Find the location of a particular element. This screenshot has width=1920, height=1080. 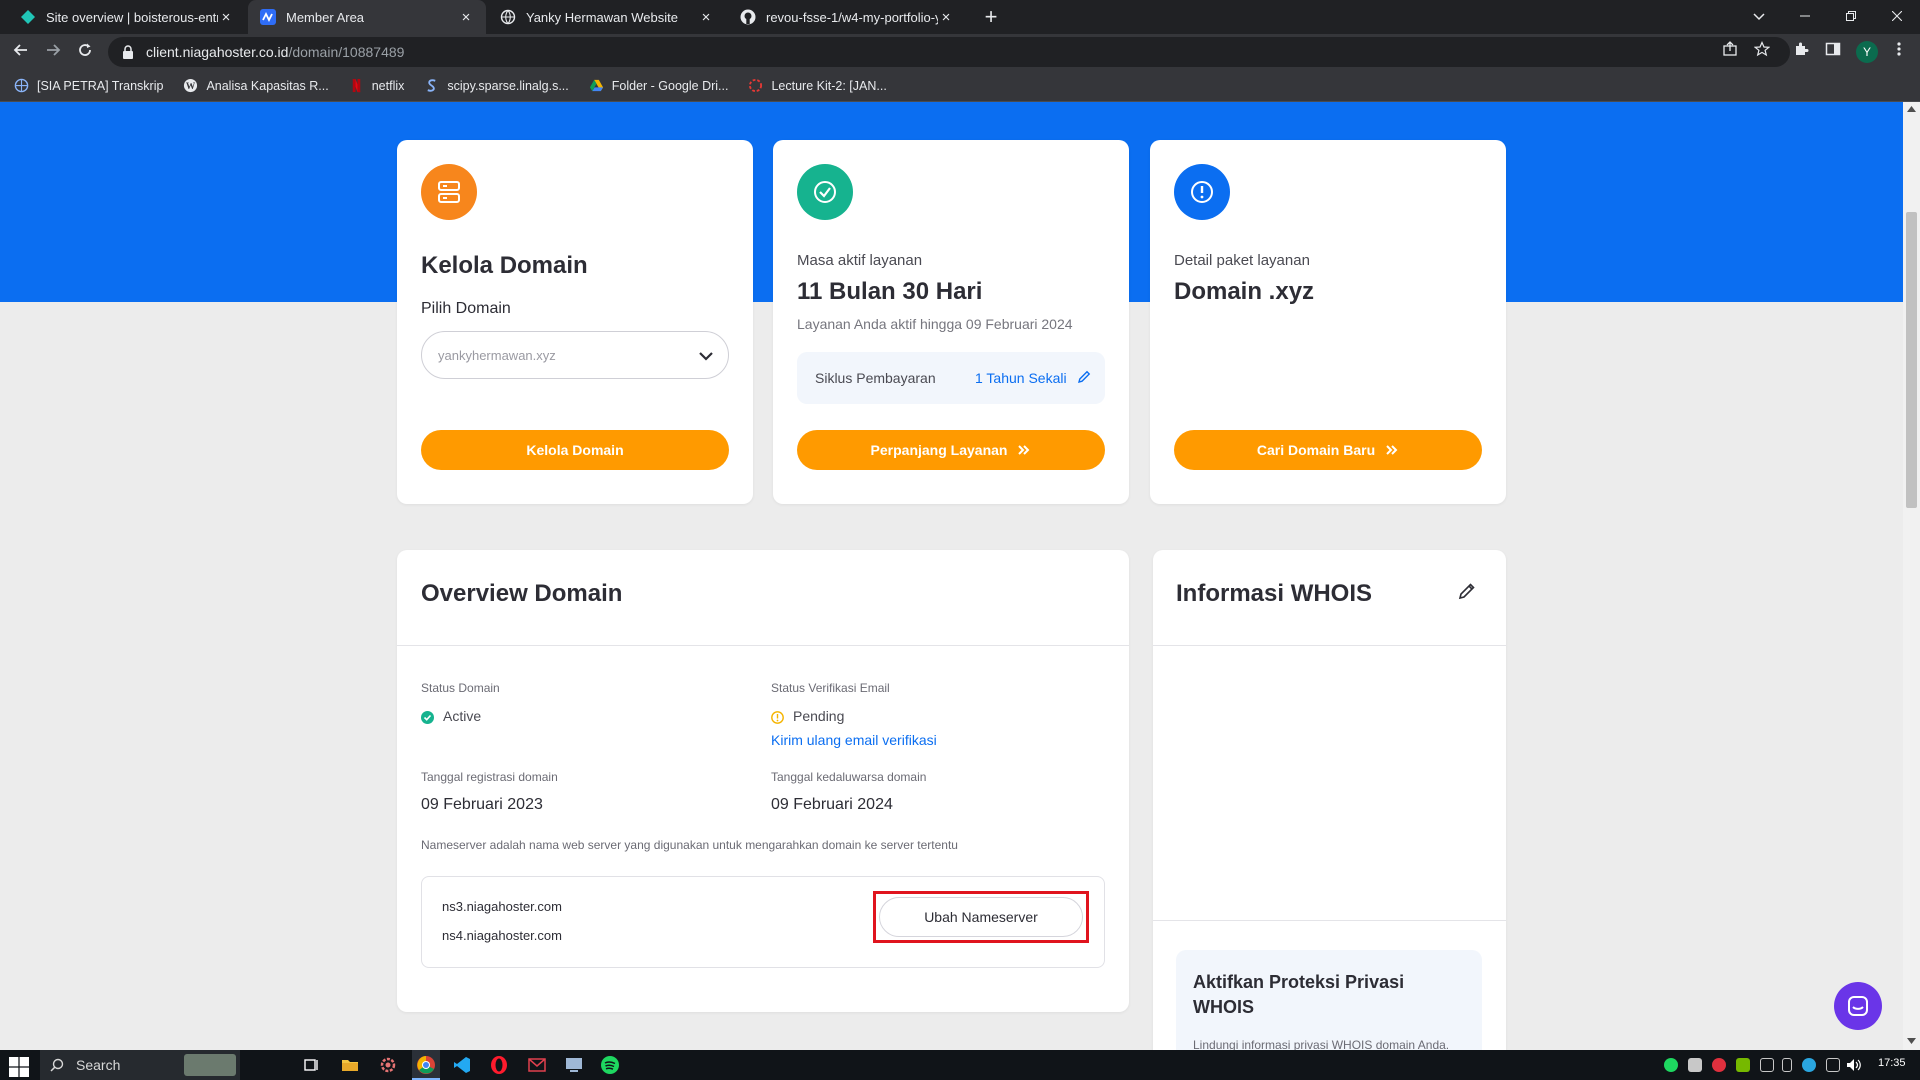

reg-date-value: 09 Februari 2023 is located at coordinates (482, 804).